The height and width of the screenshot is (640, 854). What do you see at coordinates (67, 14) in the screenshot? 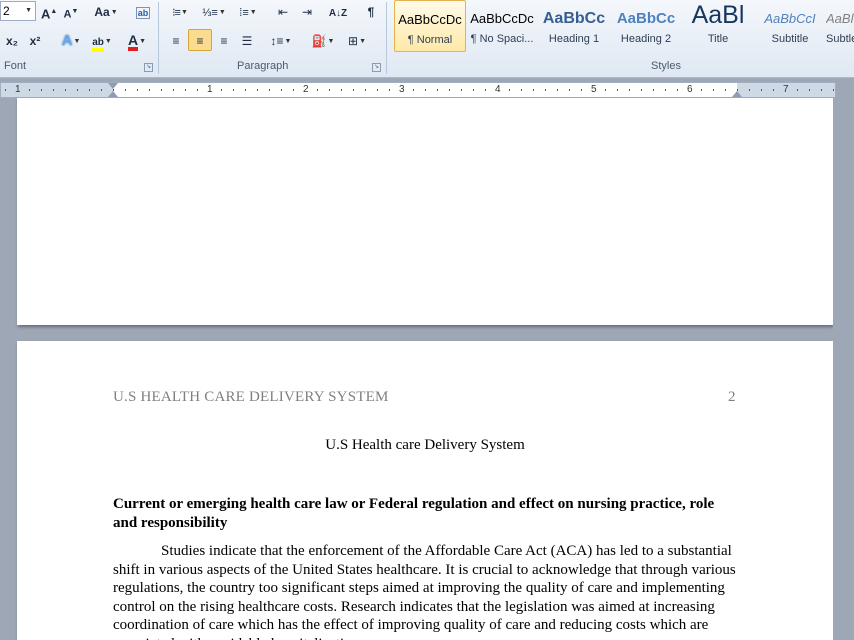
I see `shrink-font-icon: A` at bounding box center [67, 14].